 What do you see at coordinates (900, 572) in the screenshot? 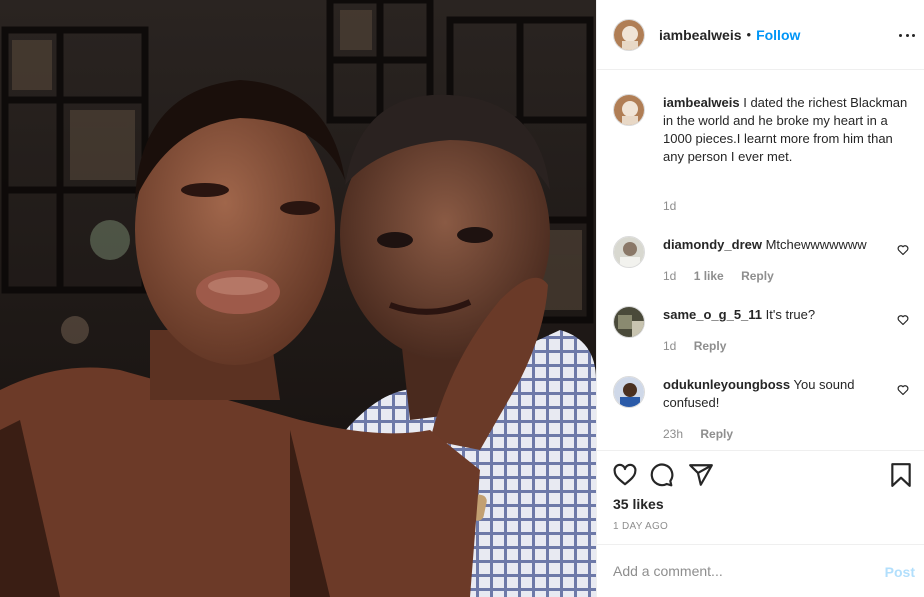
I see `post-comment-button: Post` at bounding box center [900, 572].